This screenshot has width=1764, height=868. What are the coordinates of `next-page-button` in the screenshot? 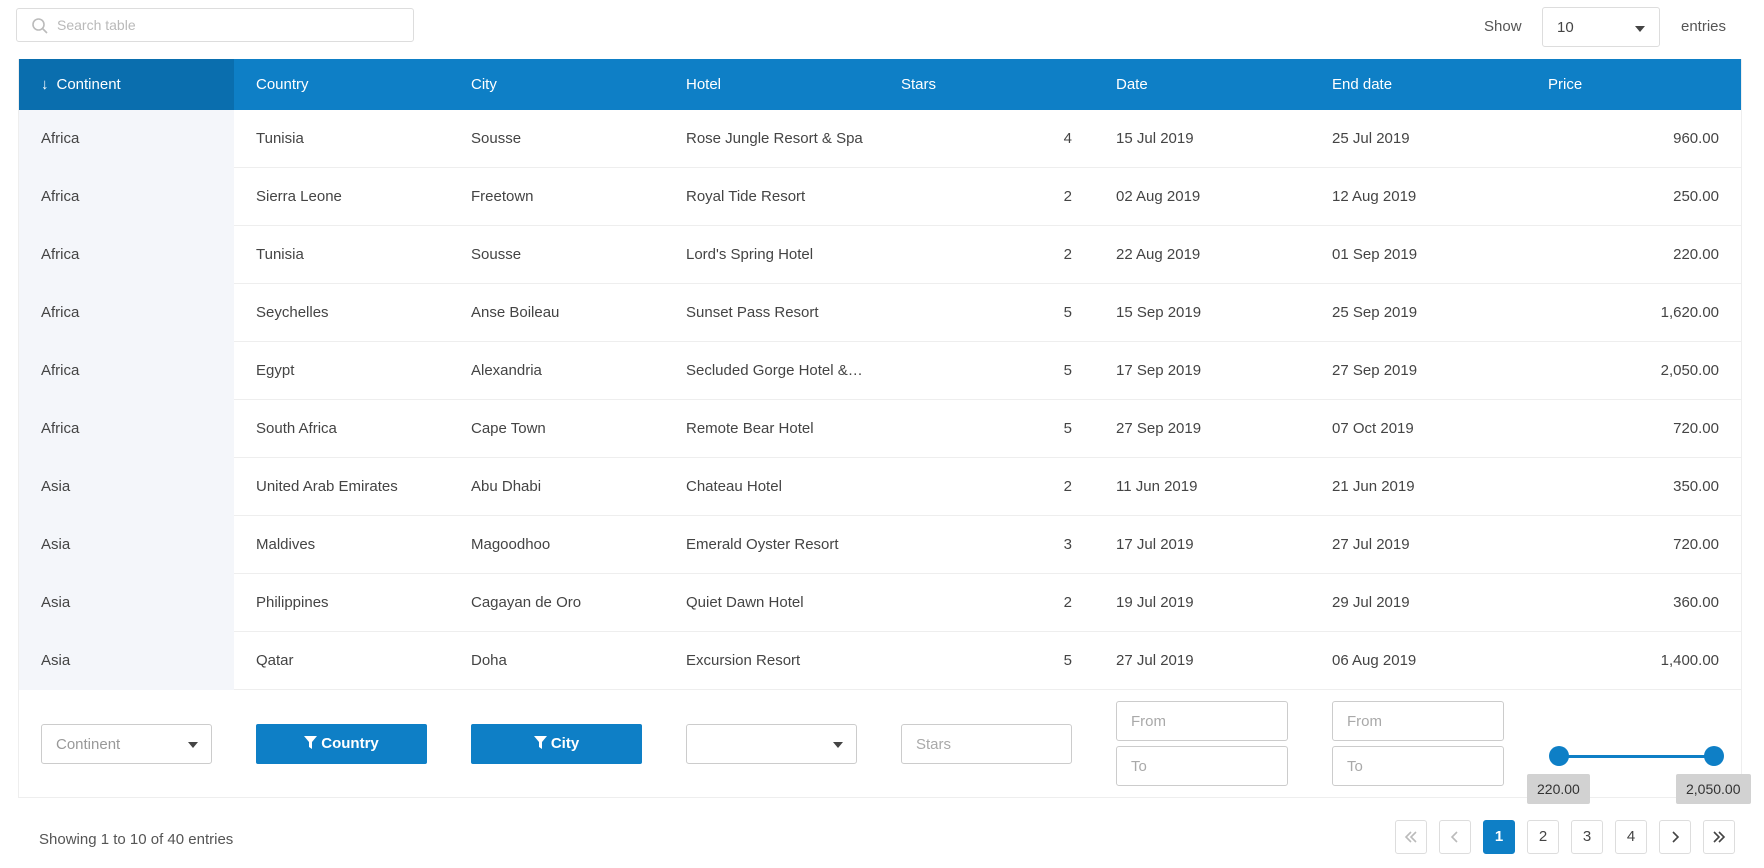 It's located at (1675, 837).